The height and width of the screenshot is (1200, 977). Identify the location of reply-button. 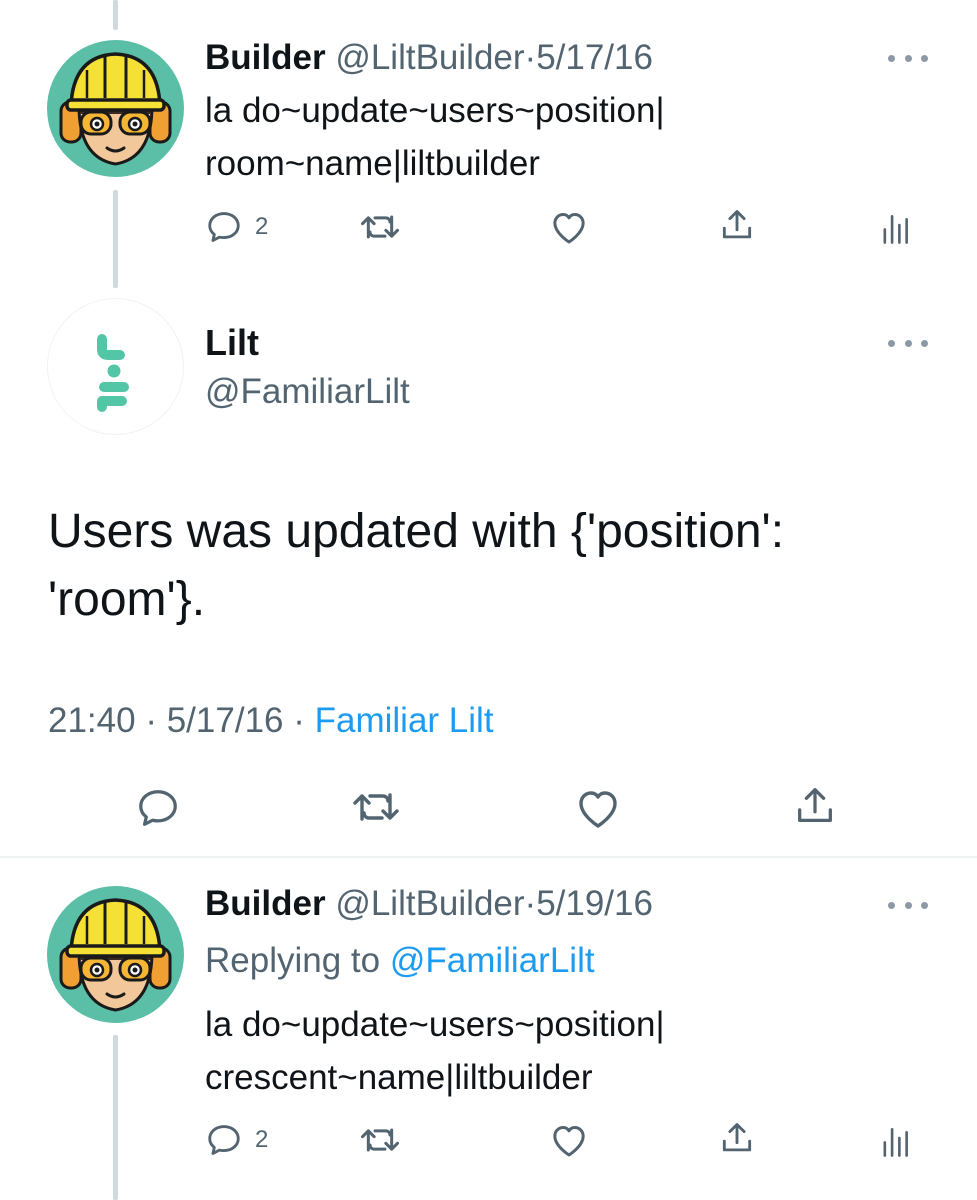
(158, 808).